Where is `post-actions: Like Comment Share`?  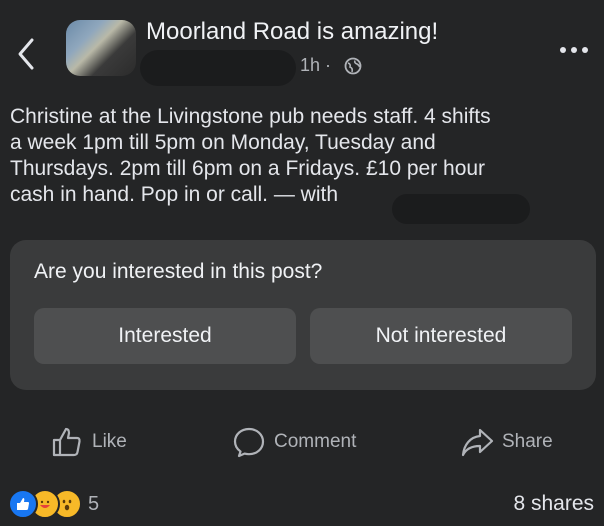 post-actions: Like Comment Share is located at coordinates (302, 442).